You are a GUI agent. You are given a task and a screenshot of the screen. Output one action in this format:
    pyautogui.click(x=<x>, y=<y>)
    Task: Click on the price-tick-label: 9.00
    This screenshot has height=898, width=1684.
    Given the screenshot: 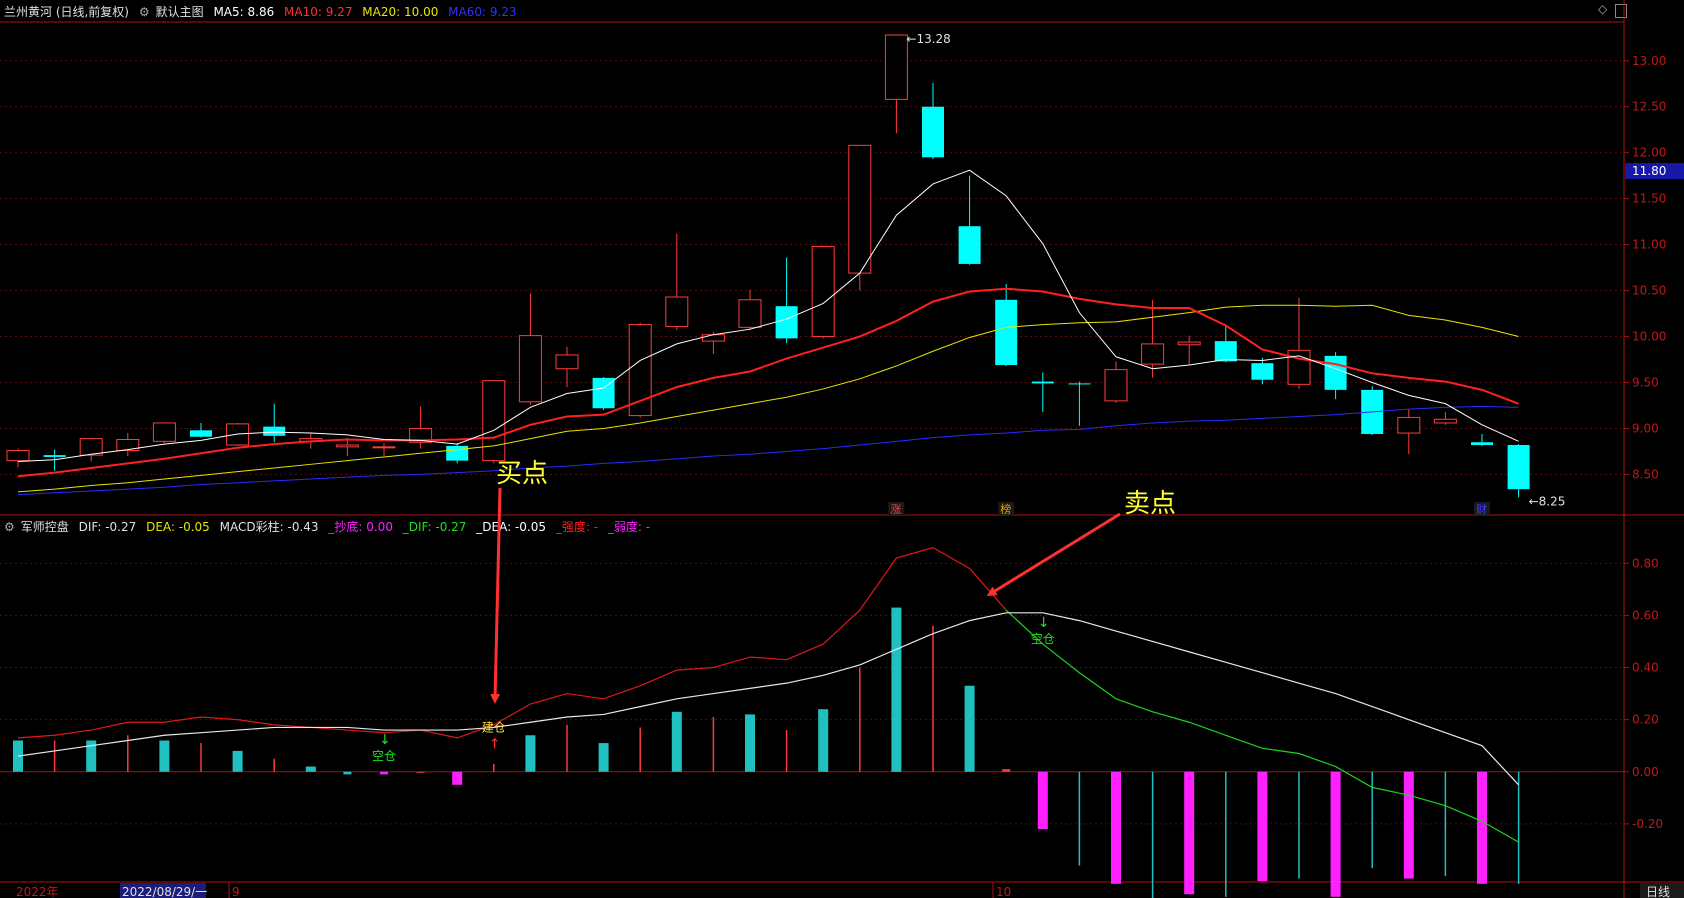 What is the action you would take?
    pyautogui.click(x=1645, y=428)
    